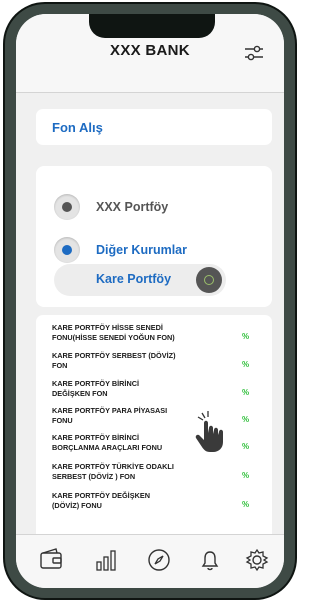 Image resolution: width=320 pixels, height=603 pixels. Describe the element at coordinates (51, 560) in the screenshot. I see `wallet-icon` at that location.